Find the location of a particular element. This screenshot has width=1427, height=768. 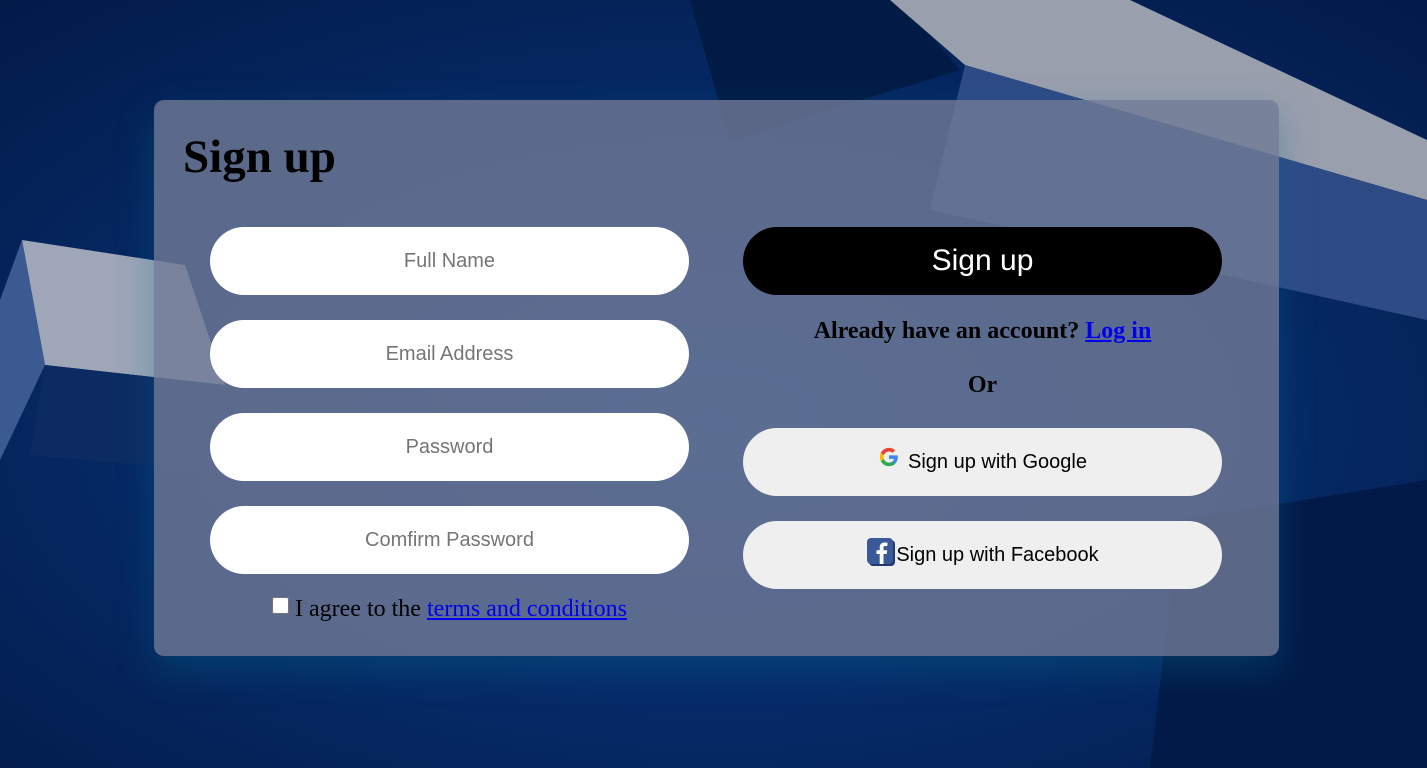

terms-agreement: I agree to the terms and conditions is located at coordinates (448, 609).